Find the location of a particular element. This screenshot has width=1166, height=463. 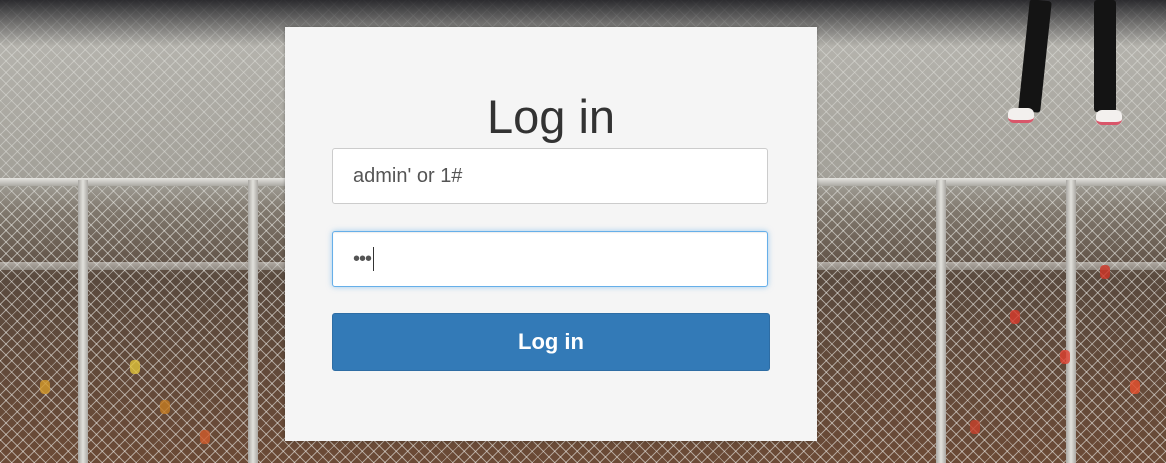

login-button-label: Log in is located at coordinates (551, 341).